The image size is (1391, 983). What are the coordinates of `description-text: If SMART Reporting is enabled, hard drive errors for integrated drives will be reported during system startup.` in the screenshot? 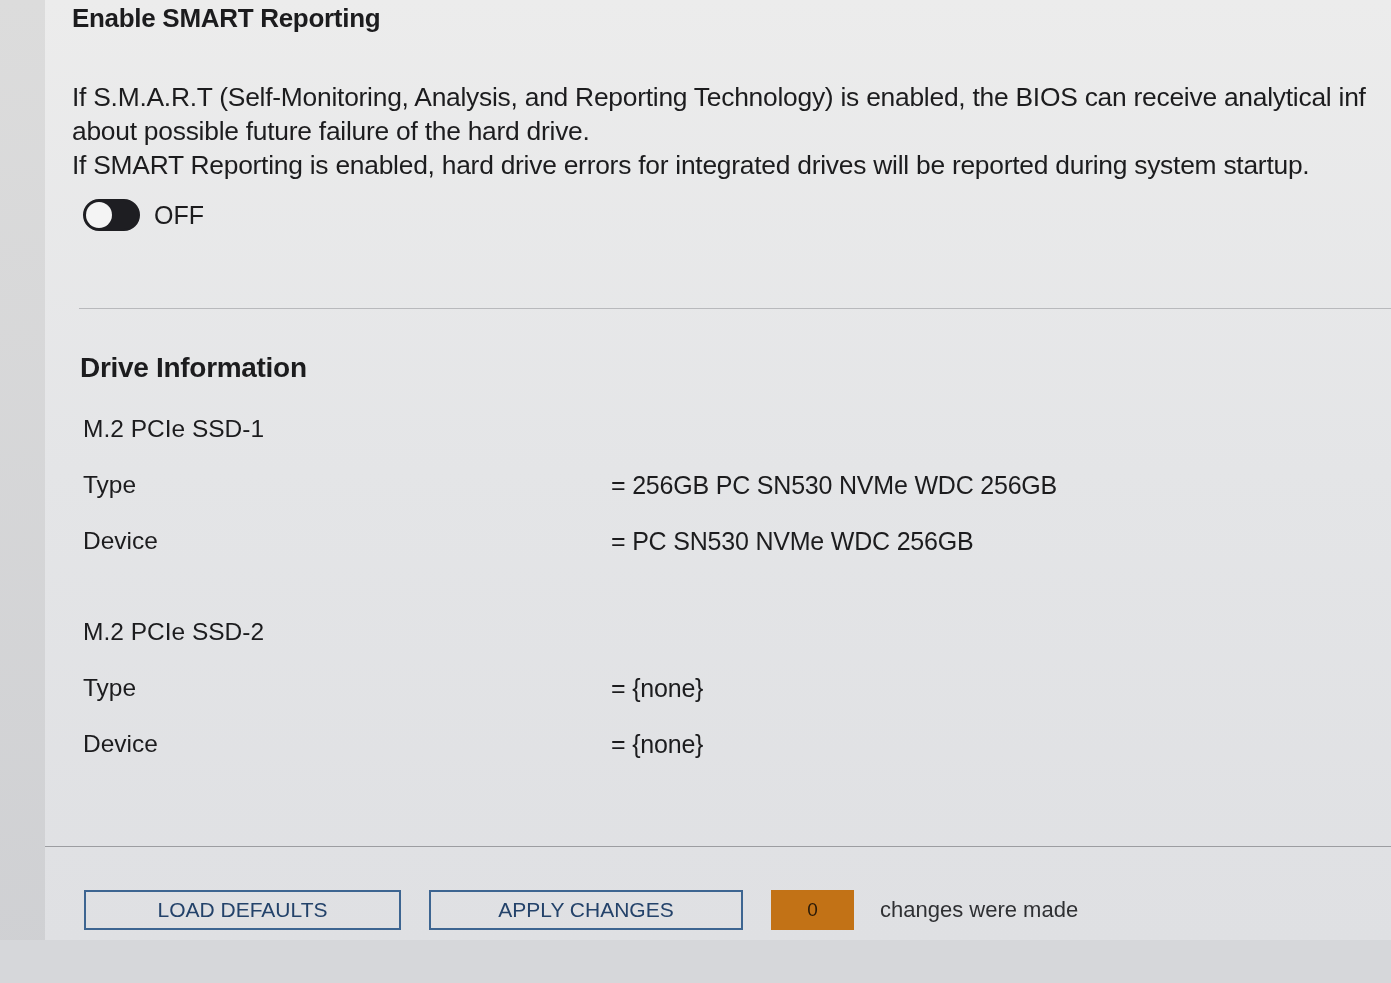 It's located at (691, 165).